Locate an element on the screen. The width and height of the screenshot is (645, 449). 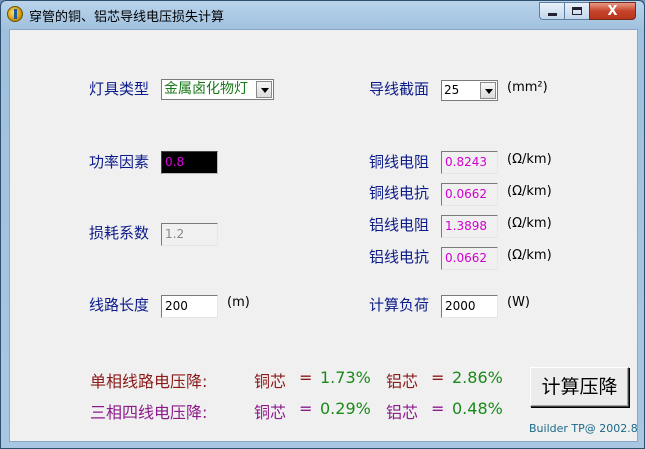
close-button: X is located at coordinates (612, 11).